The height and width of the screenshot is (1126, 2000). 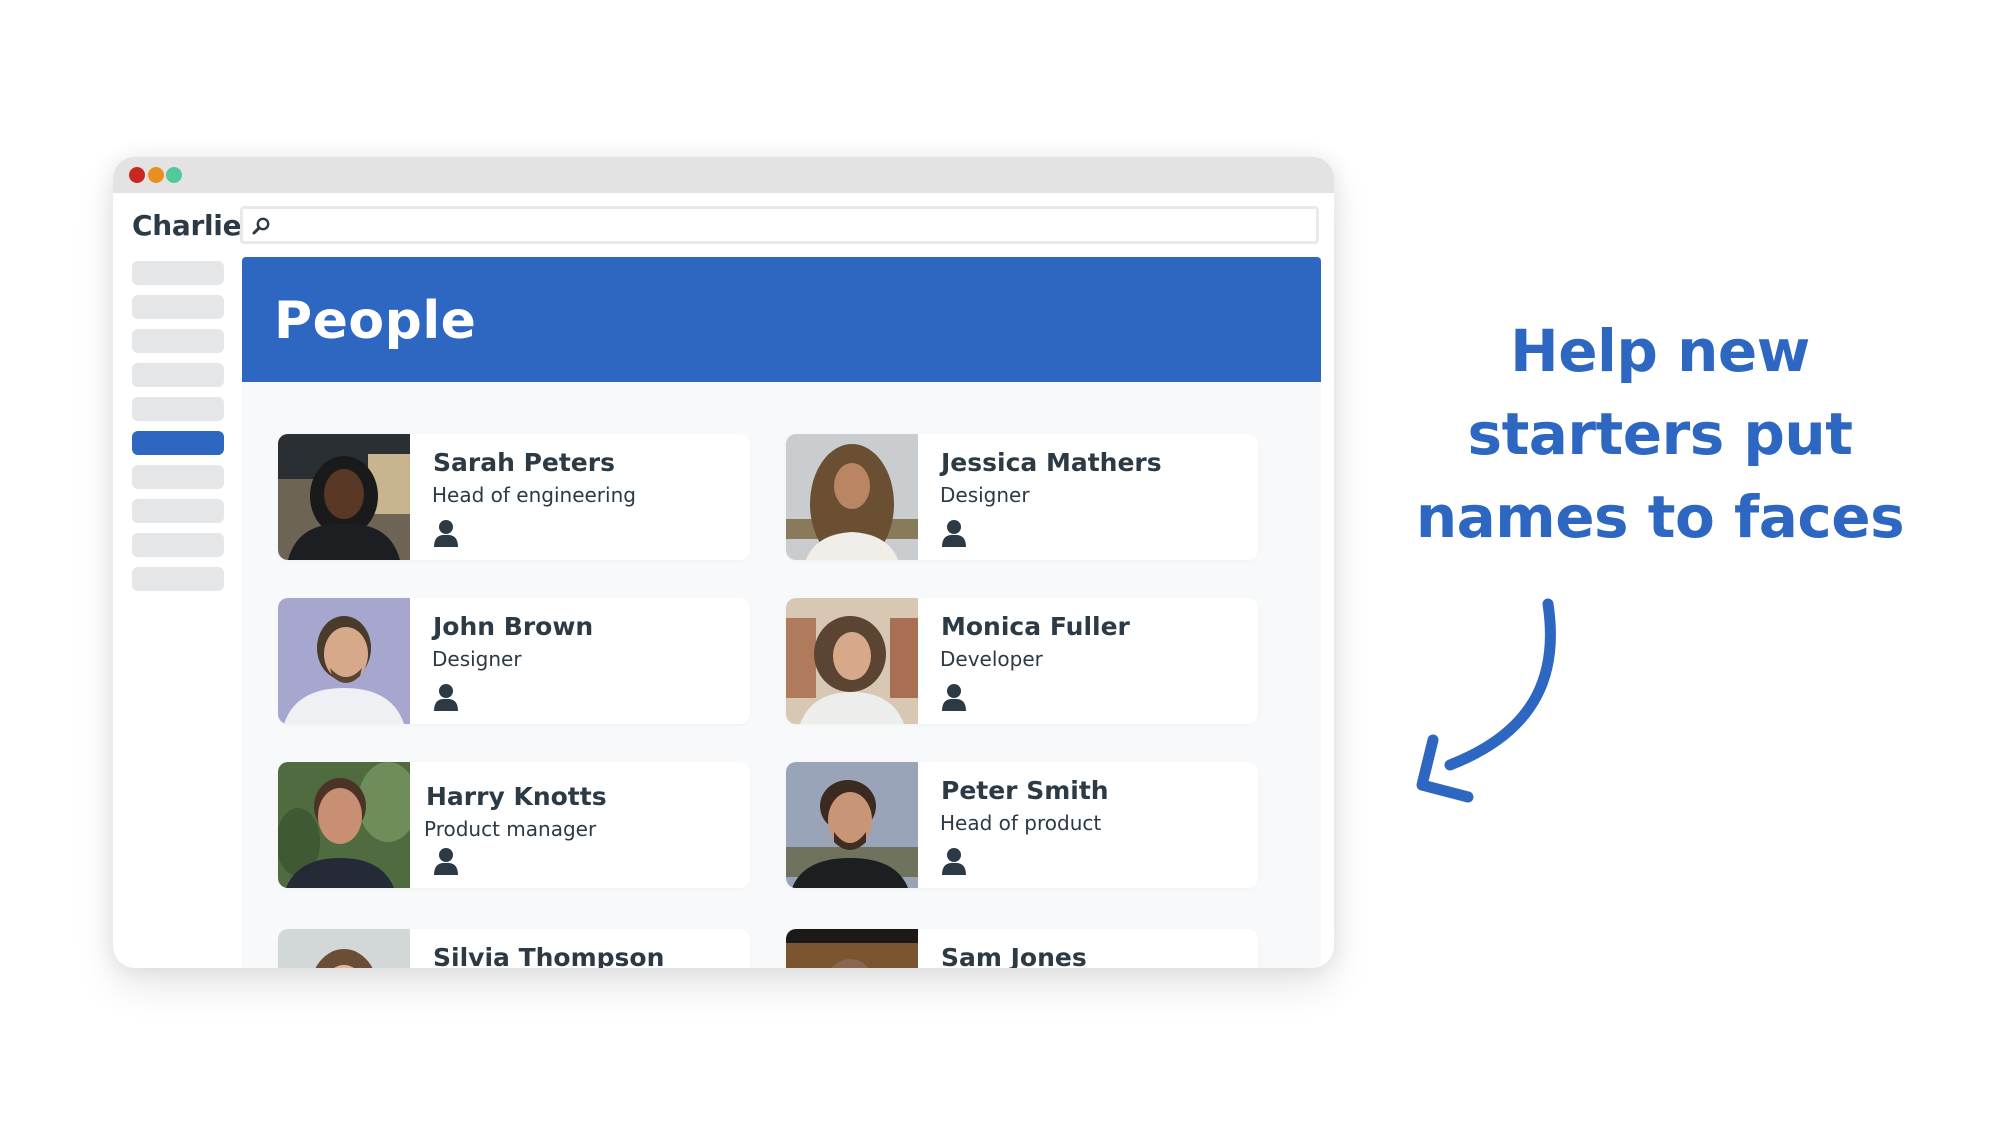 I want to click on person-card: Peter Smith Head of product, so click(x=1022, y=825).